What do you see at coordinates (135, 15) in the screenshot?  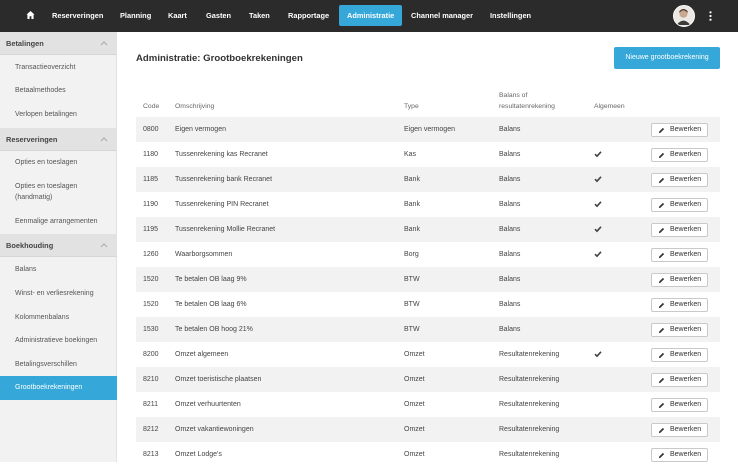 I see `nav-planning: Planning` at bounding box center [135, 15].